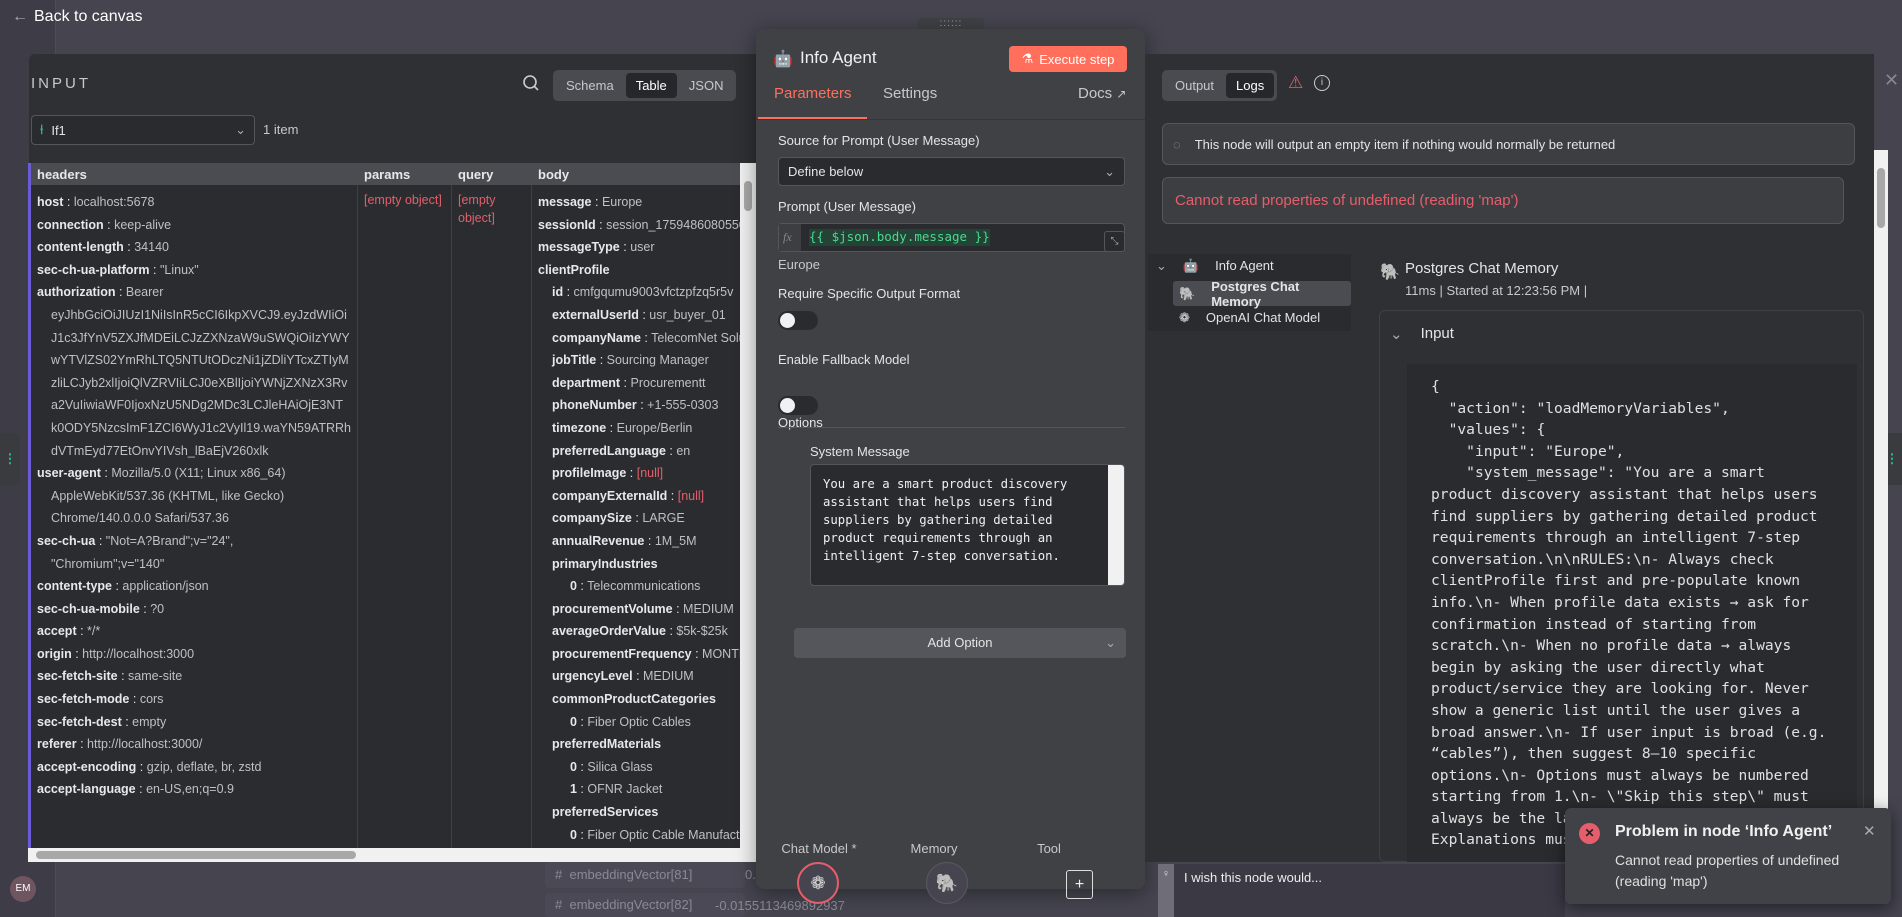  I want to click on value: Mozilla/5.0 (X11; Linux x86_64), so click(198, 473).